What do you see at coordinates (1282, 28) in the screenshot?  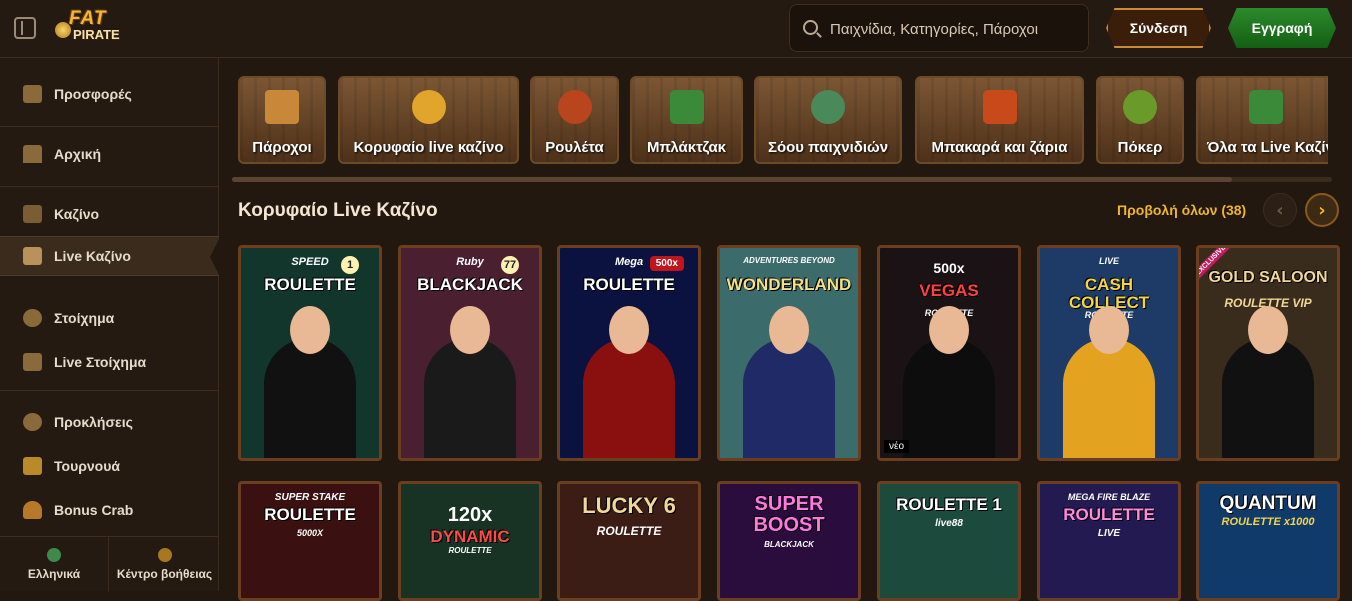 I see `register-button: Εγγραφή` at bounding box center [1282, 28].